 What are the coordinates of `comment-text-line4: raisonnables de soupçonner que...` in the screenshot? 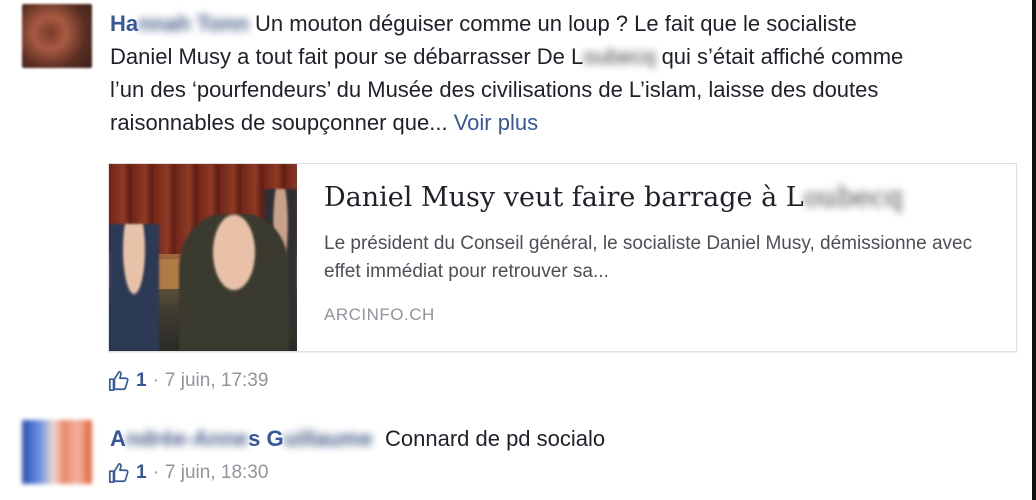 It's located at (279, 122).